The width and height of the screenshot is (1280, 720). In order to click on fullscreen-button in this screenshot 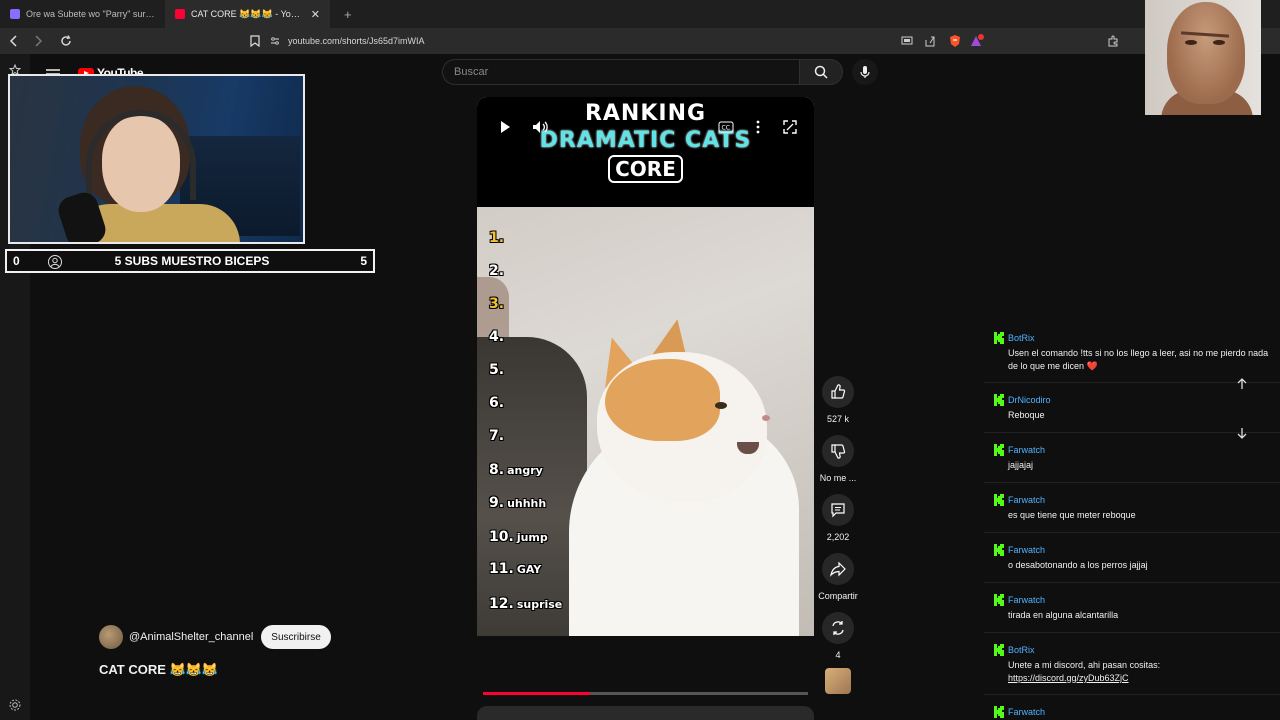, I will do `click(790, 127)`.